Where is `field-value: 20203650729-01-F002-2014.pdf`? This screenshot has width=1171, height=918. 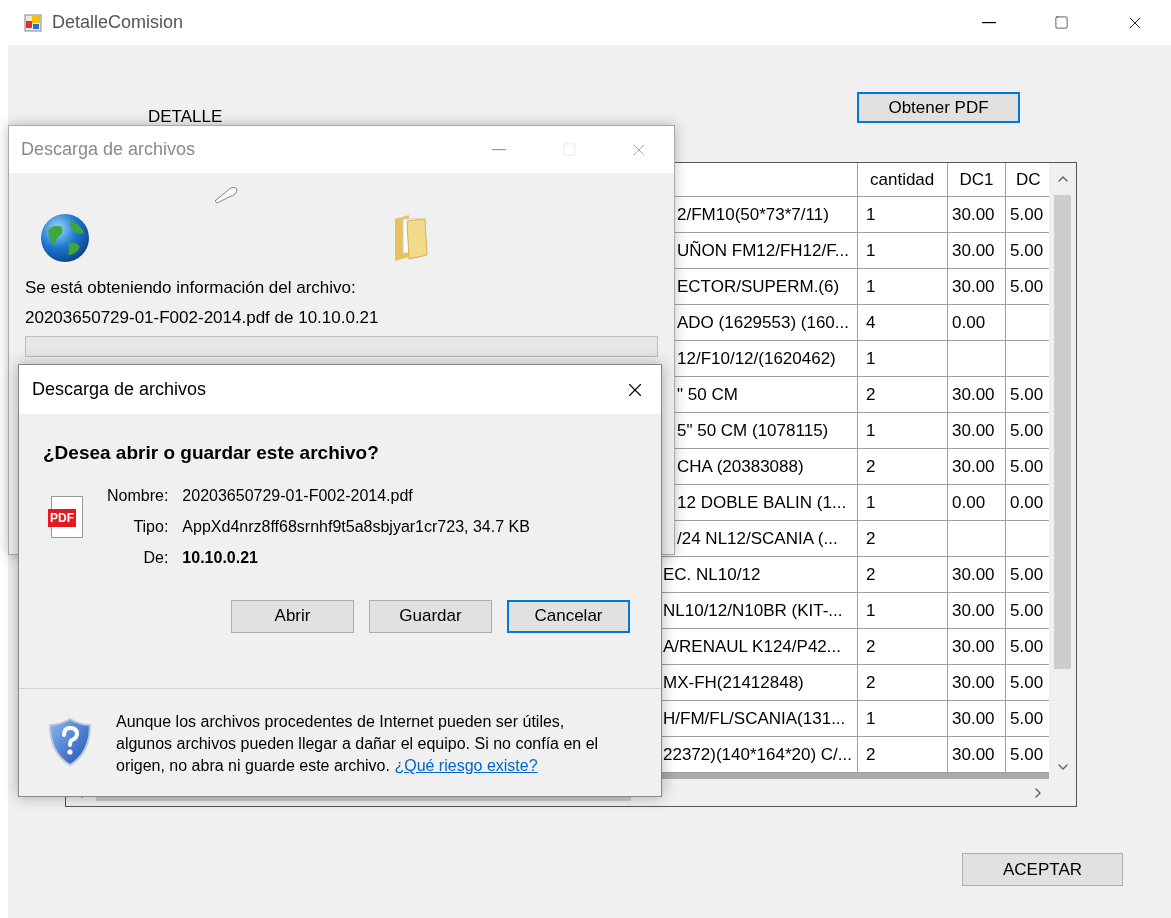 field-value: 20203650729-01-F002-2014.pdf is located at coordinates (298, 495).